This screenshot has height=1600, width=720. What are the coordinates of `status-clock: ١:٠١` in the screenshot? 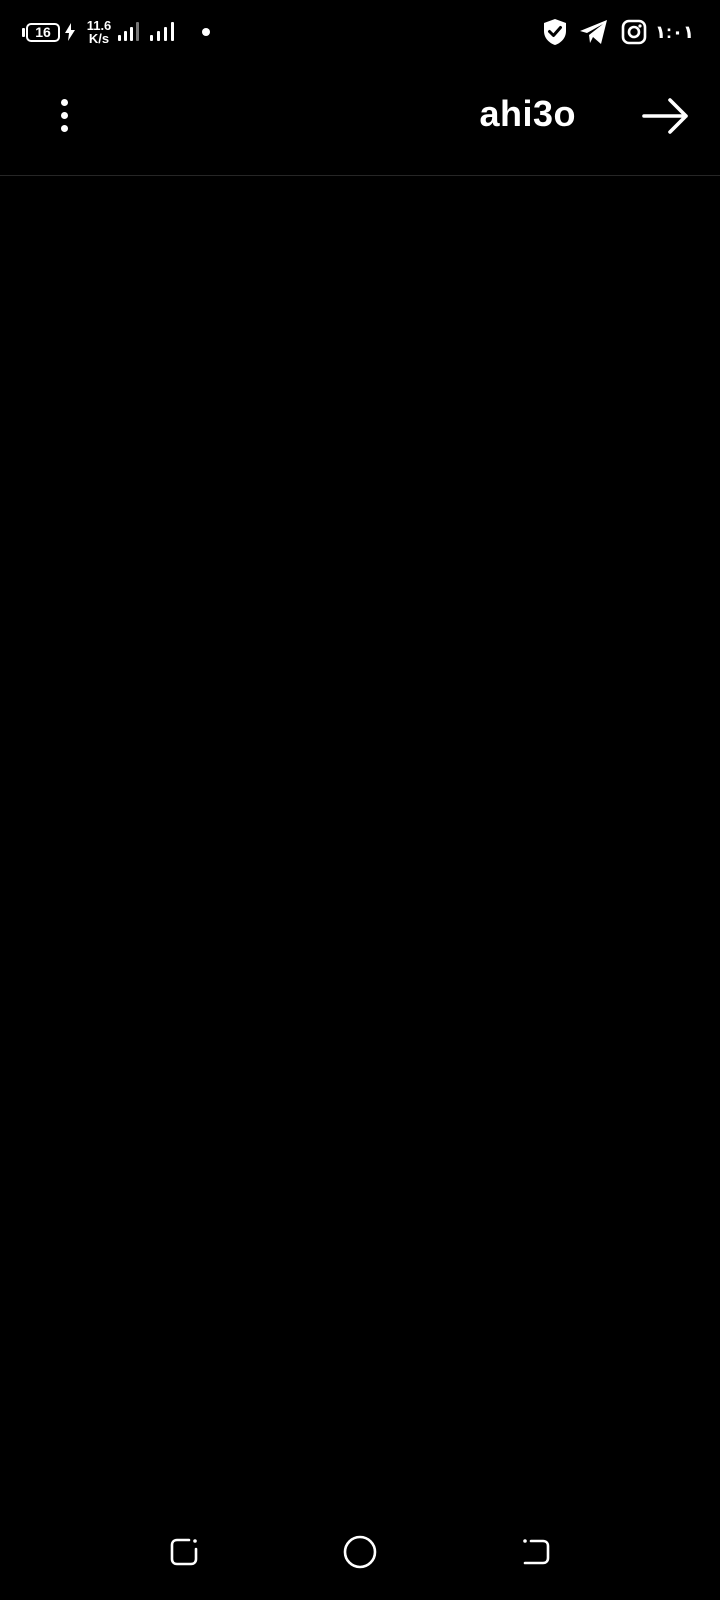 It's located at (674, 31).